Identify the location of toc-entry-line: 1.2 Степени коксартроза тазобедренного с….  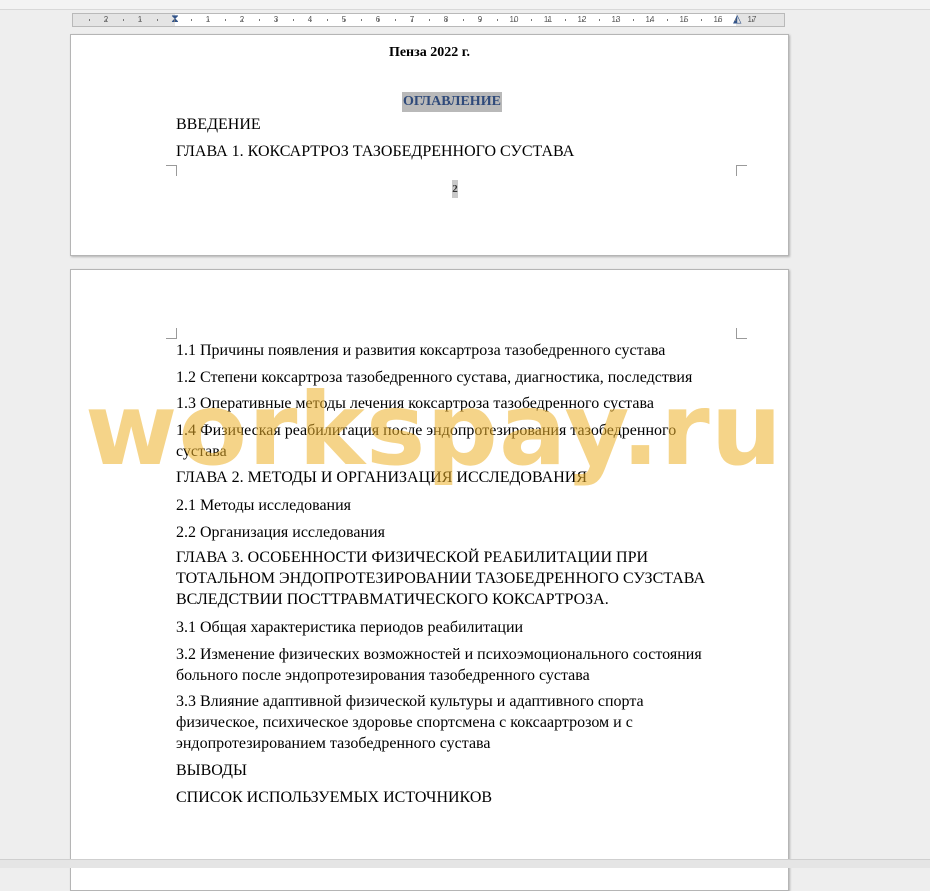
(434, 377).